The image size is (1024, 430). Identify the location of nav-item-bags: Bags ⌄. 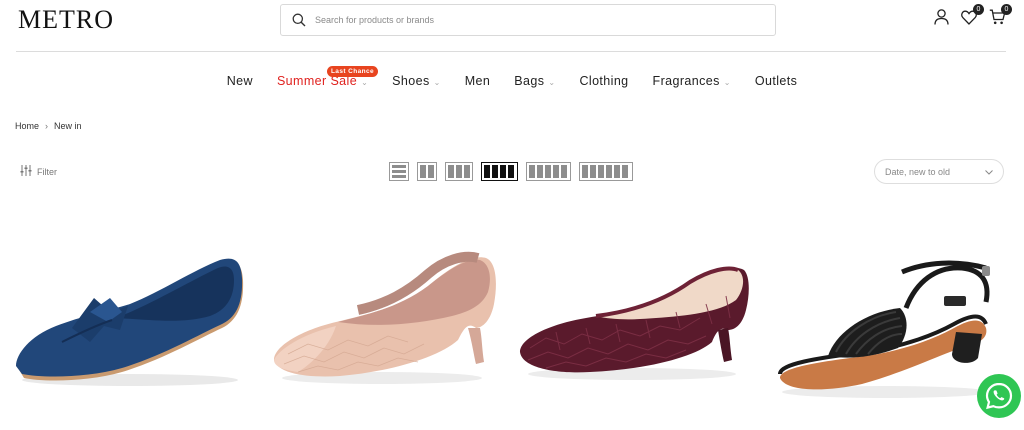
(534, 81).